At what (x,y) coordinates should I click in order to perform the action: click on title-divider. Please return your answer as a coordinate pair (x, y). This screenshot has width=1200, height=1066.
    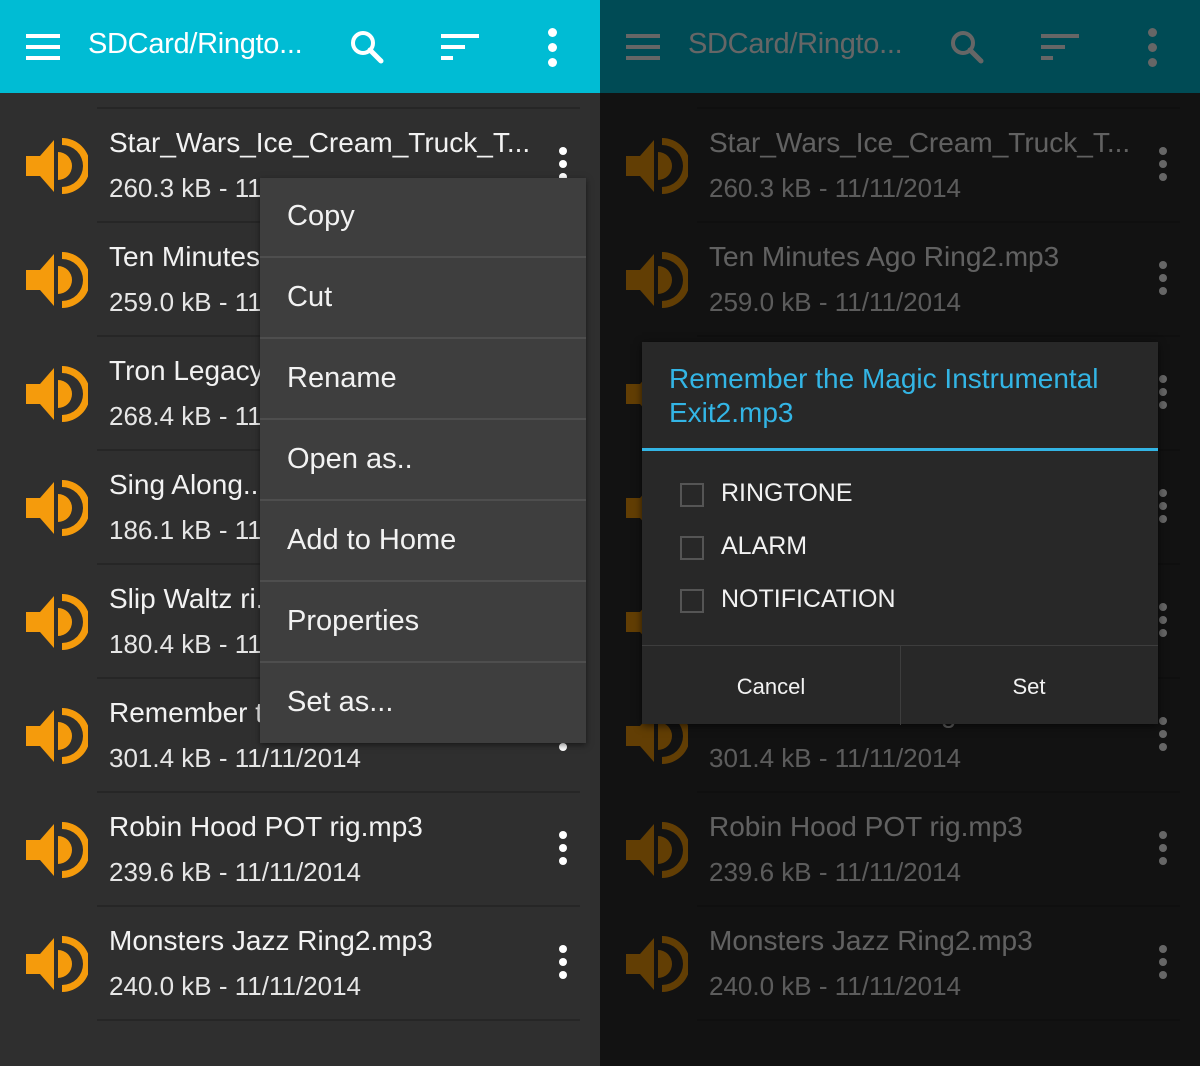
    Looking at the image, I should click on (900, 449).